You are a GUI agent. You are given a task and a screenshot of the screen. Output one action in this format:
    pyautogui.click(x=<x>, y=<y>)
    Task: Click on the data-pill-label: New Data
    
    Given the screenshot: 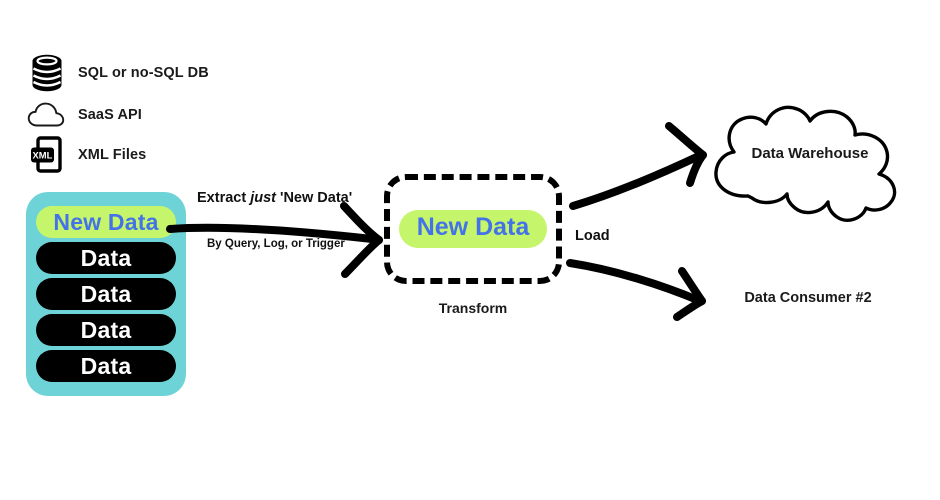 What is the action you would take?
    pyautogui.click(x=106, y=221)
    